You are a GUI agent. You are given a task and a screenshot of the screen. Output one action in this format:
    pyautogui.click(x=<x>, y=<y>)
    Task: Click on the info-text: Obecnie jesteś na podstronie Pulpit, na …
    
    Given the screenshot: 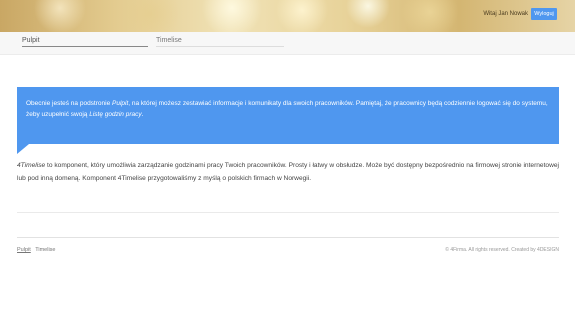 What is the action you would take?
    pyautogui.click(x=289, y=109)
    